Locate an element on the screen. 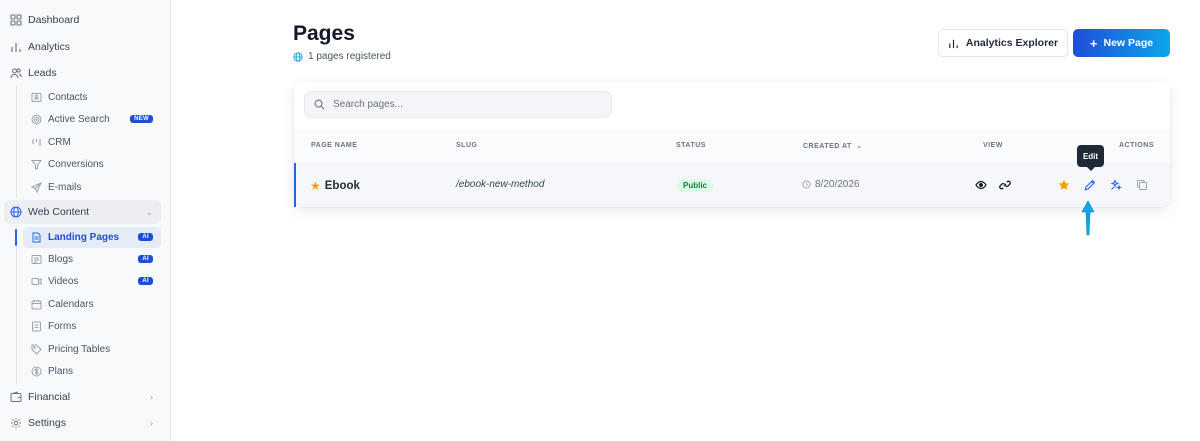  funnel-icon is located at coordinates (36, 164).